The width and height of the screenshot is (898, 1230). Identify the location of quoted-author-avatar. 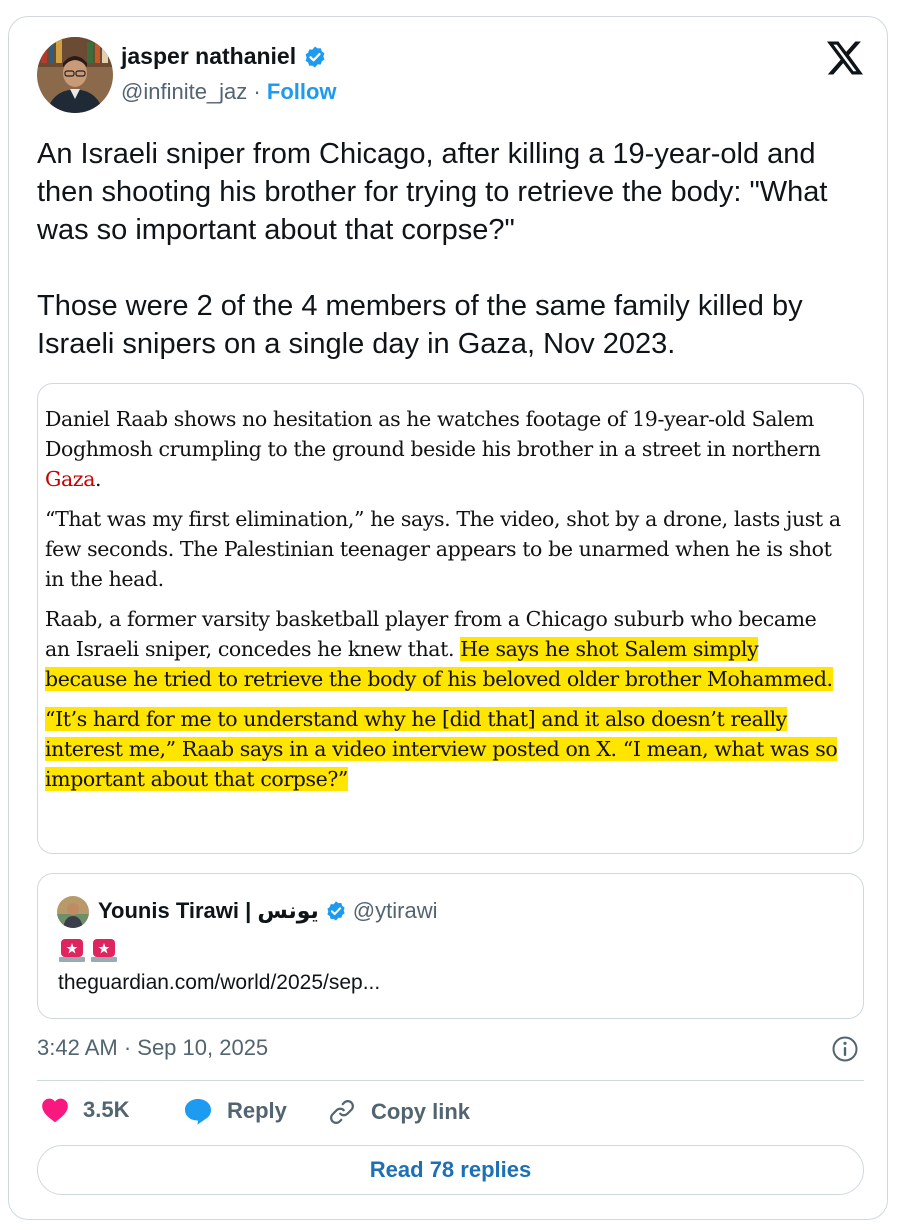
(73, 912).